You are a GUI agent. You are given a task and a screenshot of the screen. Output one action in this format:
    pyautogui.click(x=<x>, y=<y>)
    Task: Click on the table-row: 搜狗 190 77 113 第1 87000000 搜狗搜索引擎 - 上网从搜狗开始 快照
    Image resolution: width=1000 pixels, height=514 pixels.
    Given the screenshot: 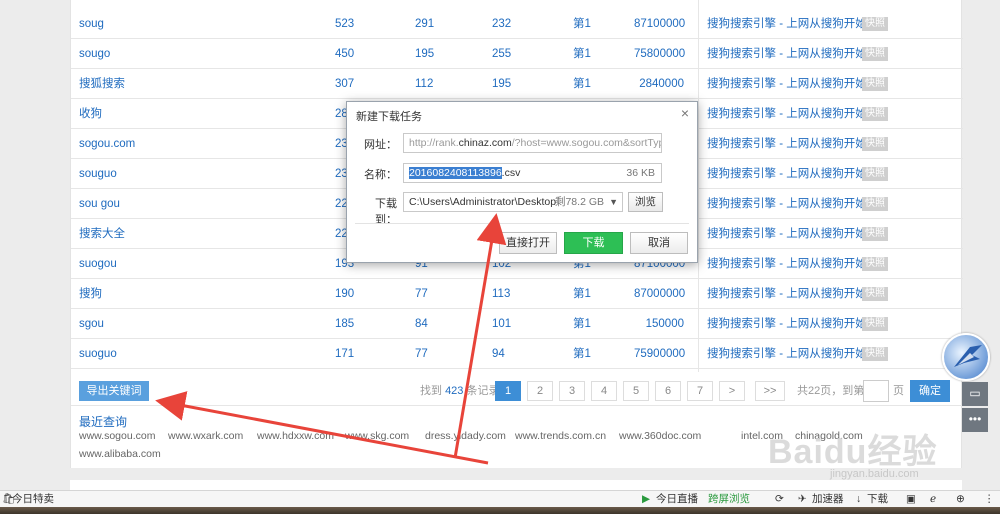 What is the action you would take?
    pyautogui.click(x=517, y=294)
    